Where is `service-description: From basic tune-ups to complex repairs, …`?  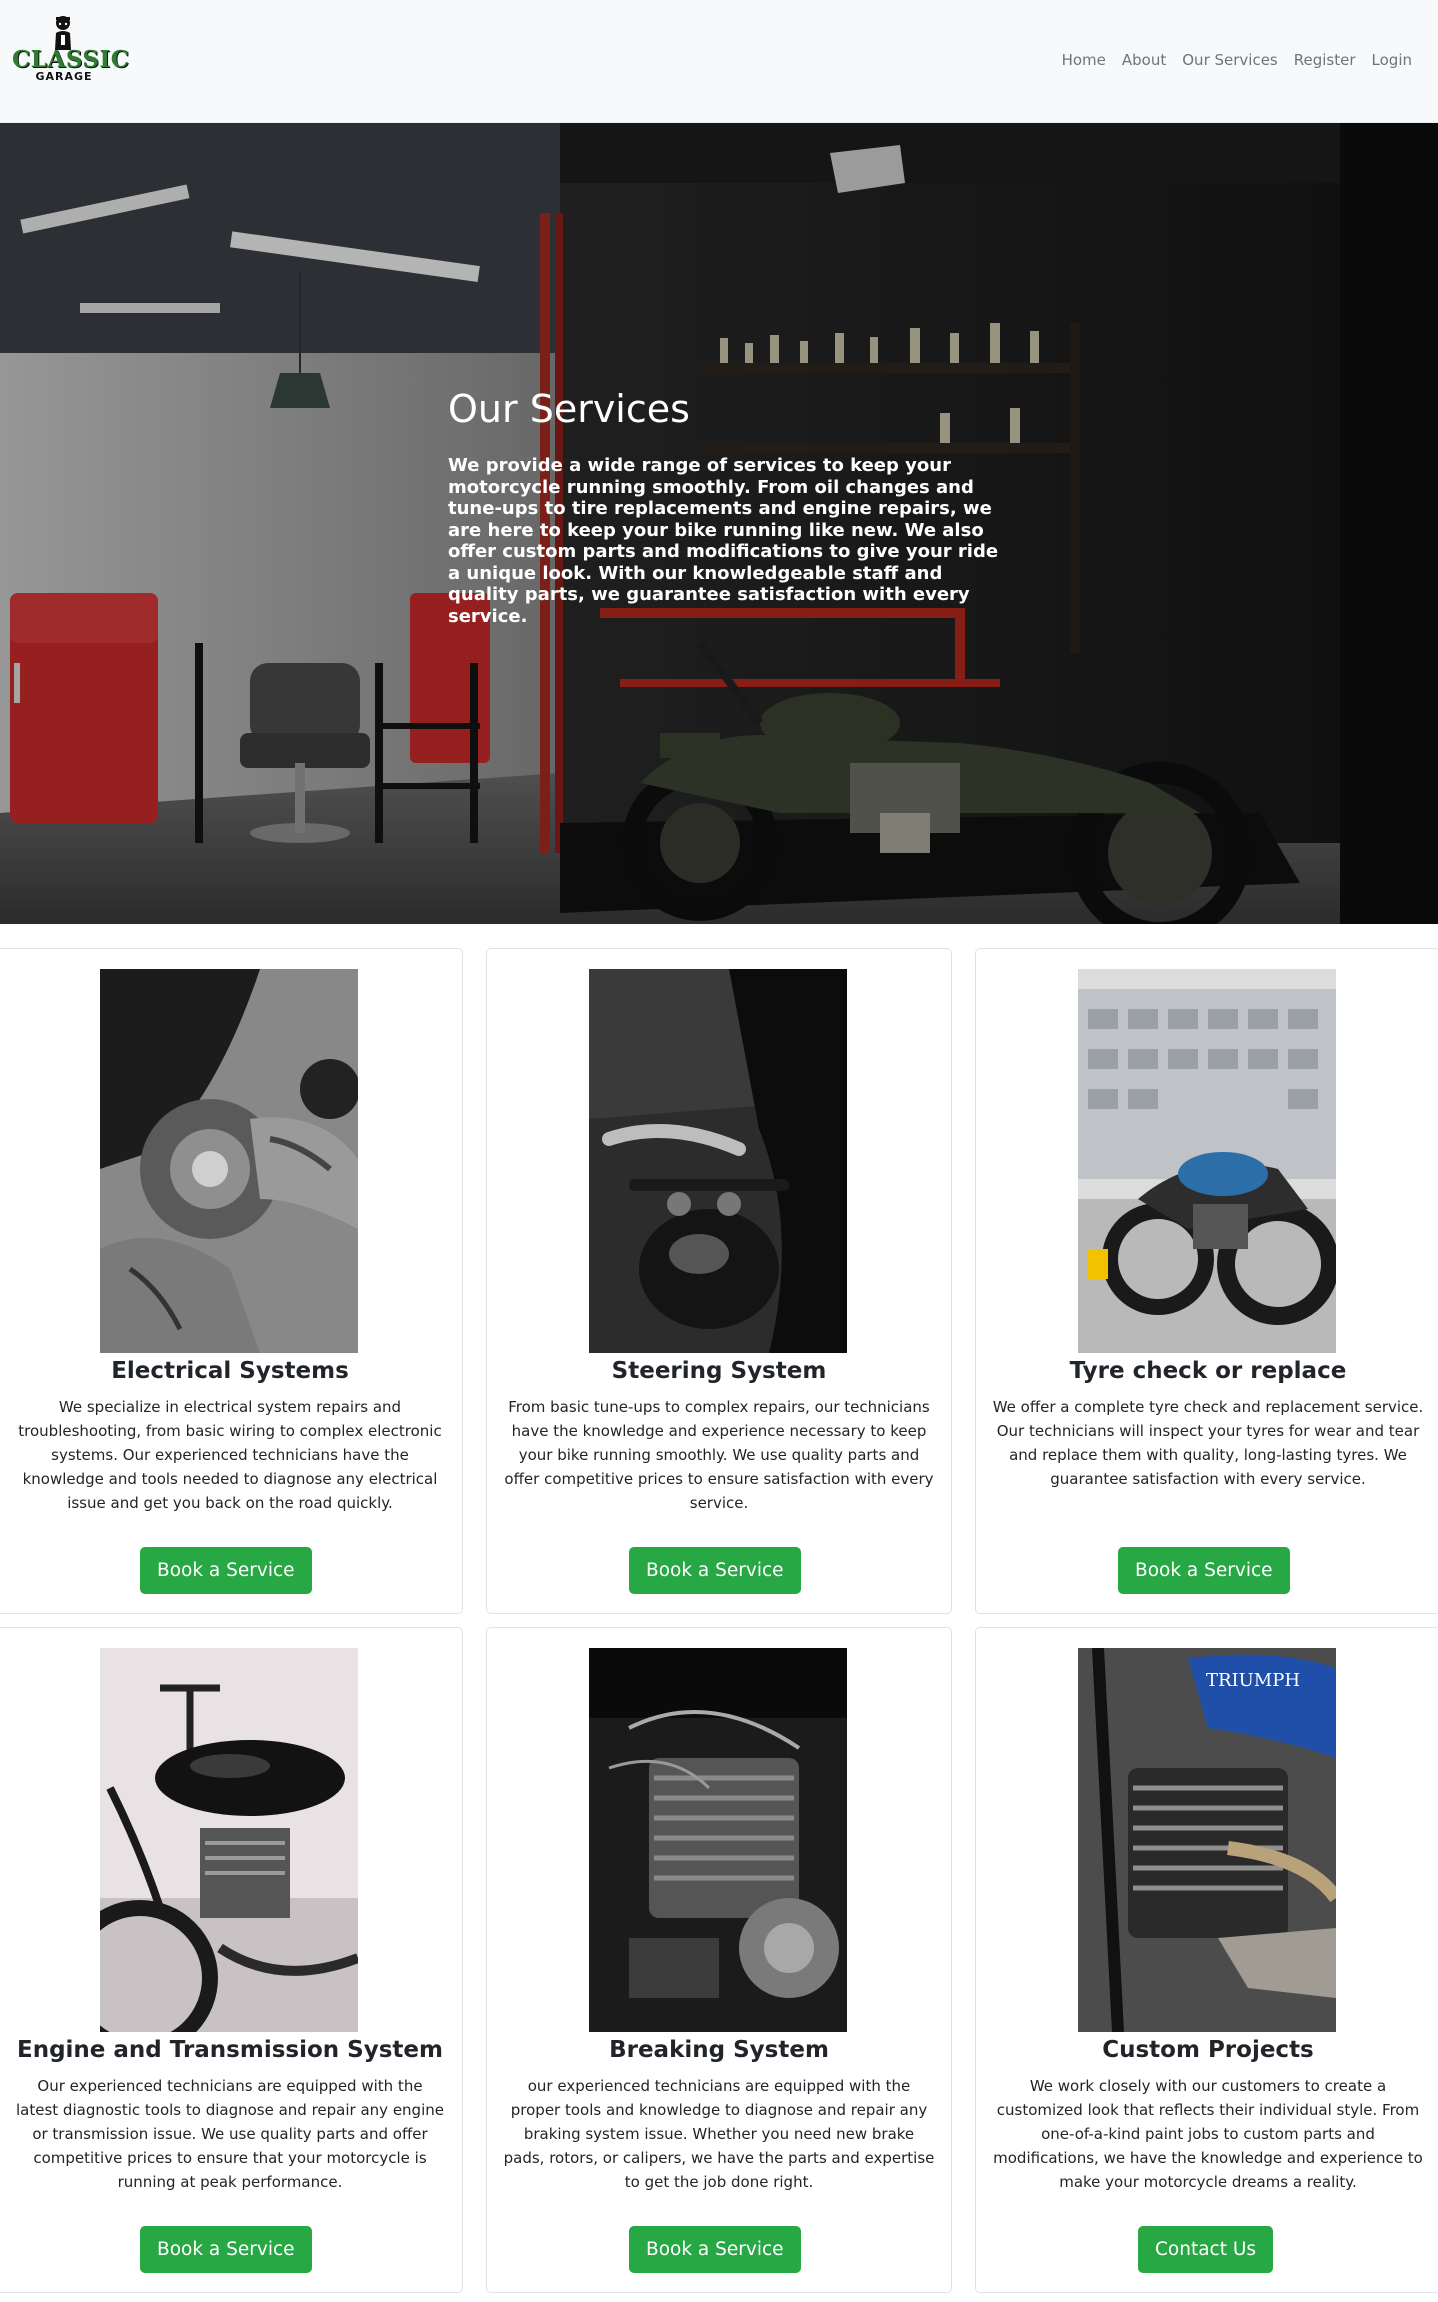 service-description: From basic tune-ups to complex repairs, … is located at coordinates (719, 1455).